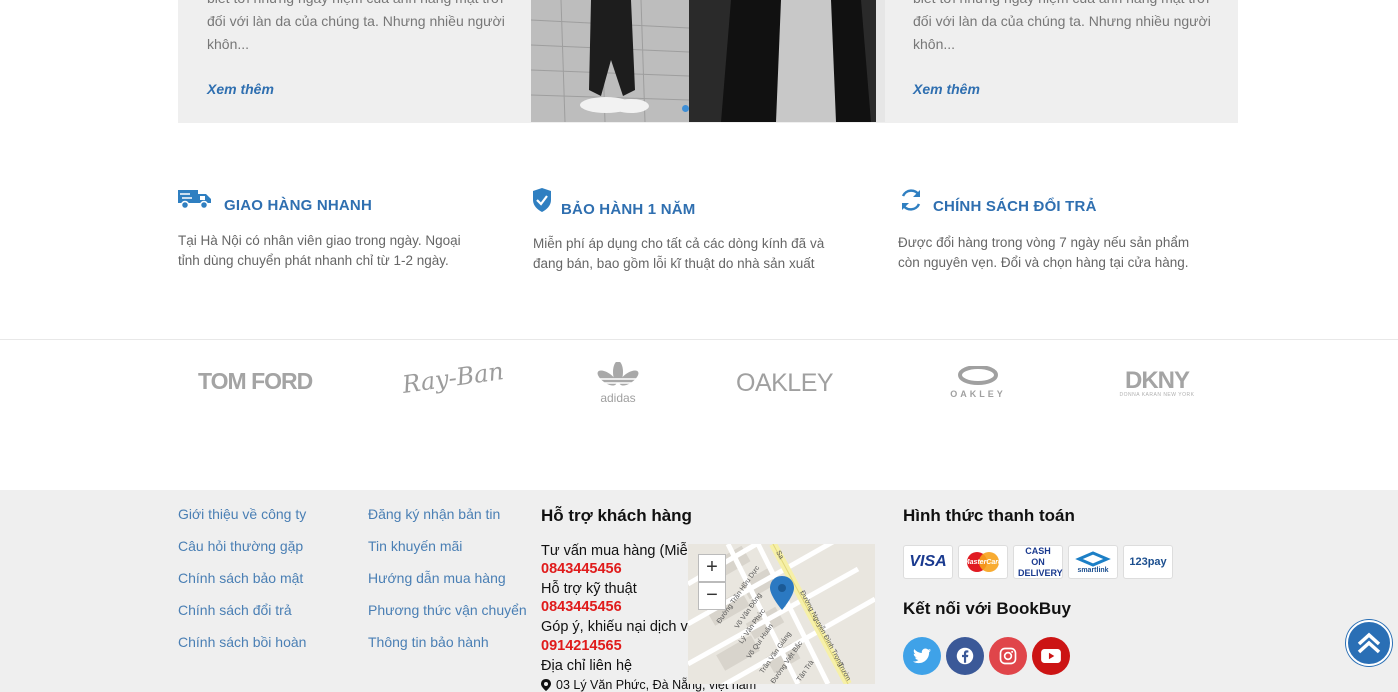 This screenshot has height=692, width=1398. What do you see at coordinates (581, 646) in the screenshot?
I see `complaint-phone: 0914214565` at bounding box center [581, 646].